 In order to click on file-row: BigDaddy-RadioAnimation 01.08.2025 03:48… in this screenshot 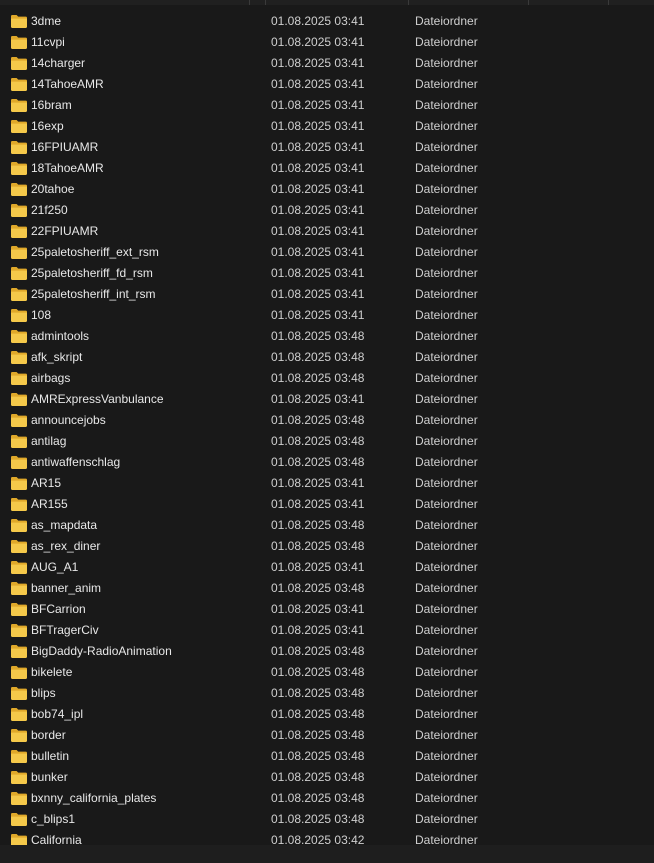, I will do `click(327, 651)`.